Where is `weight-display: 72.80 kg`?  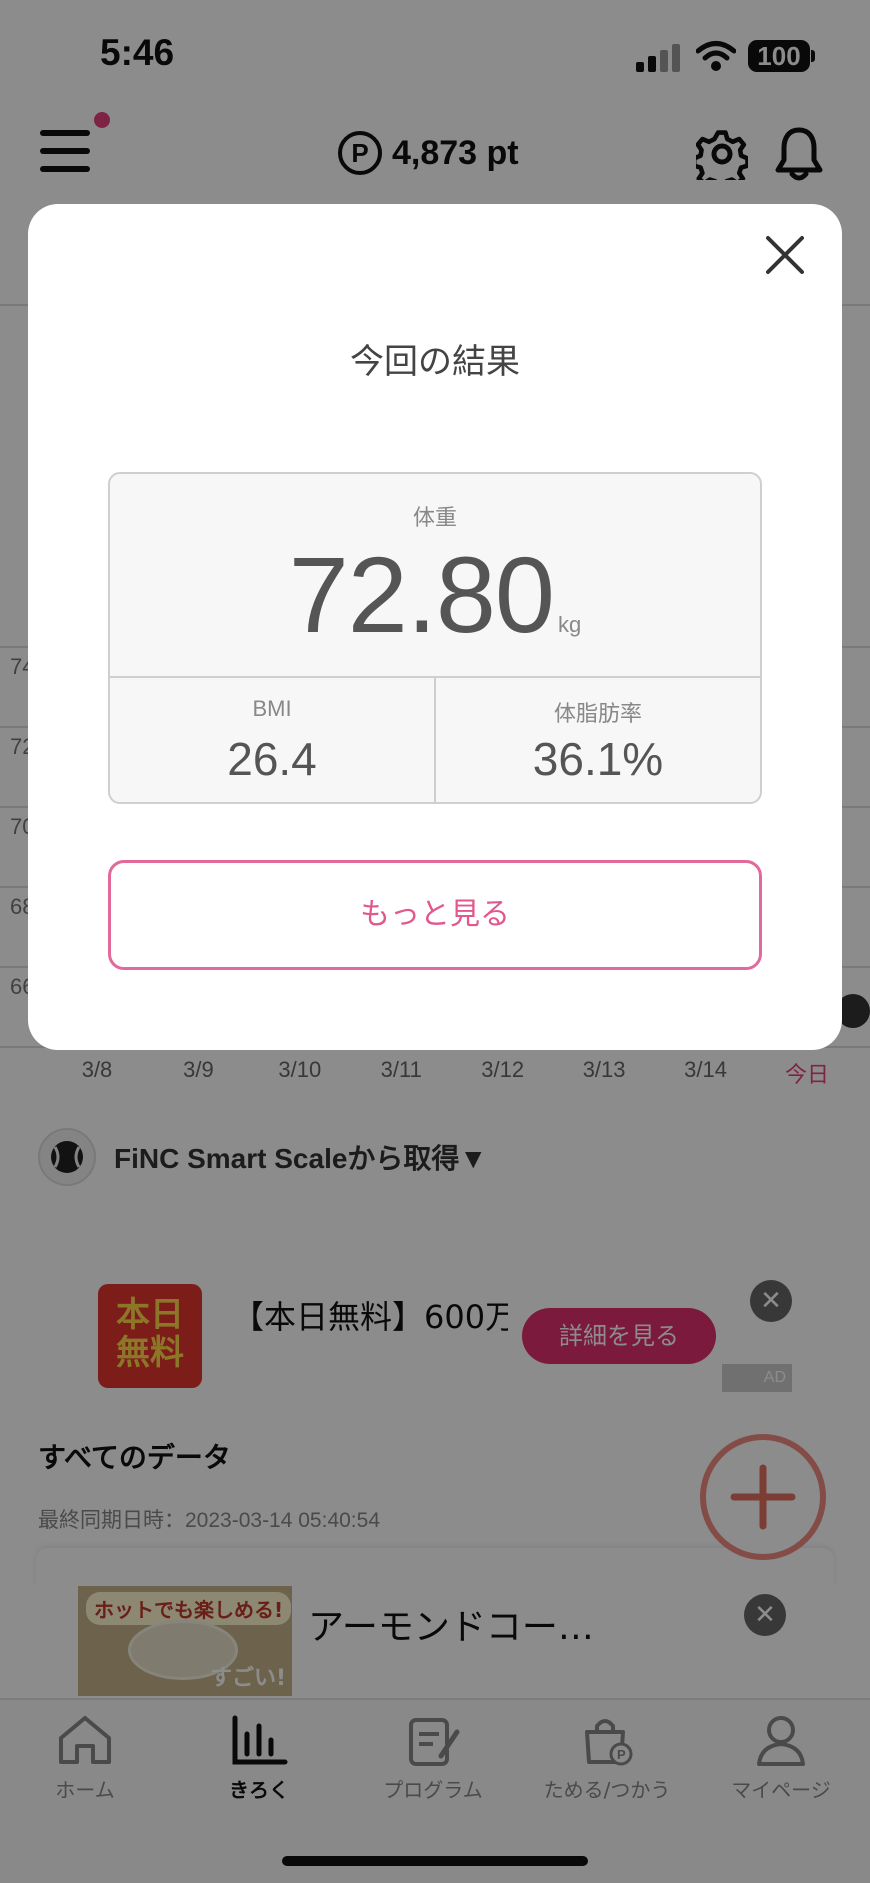
weight-display: 72.80 kg is located at coordinates (435, 594).